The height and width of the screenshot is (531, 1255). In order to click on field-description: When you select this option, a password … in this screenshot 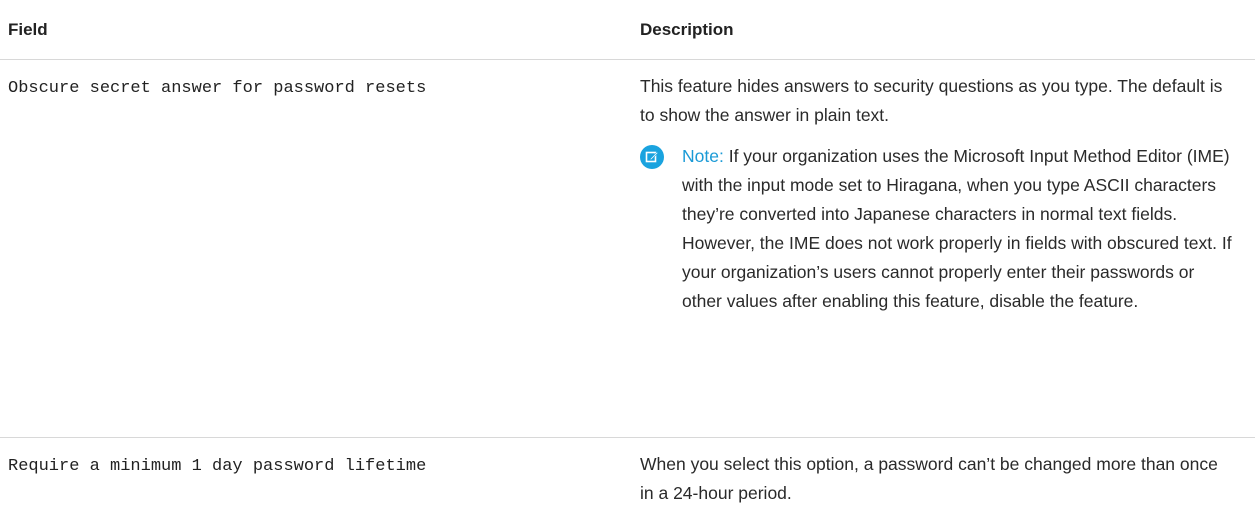, I will do `click(947, 484)`.